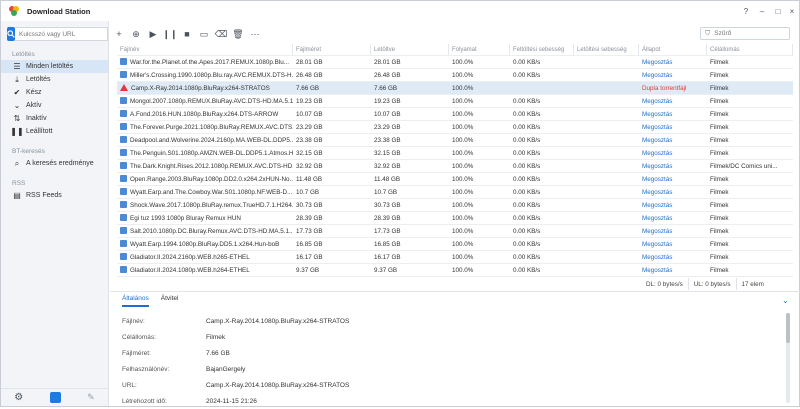  I want to click on col-download-speed: Letöltési sebesség, so click(606, 49).